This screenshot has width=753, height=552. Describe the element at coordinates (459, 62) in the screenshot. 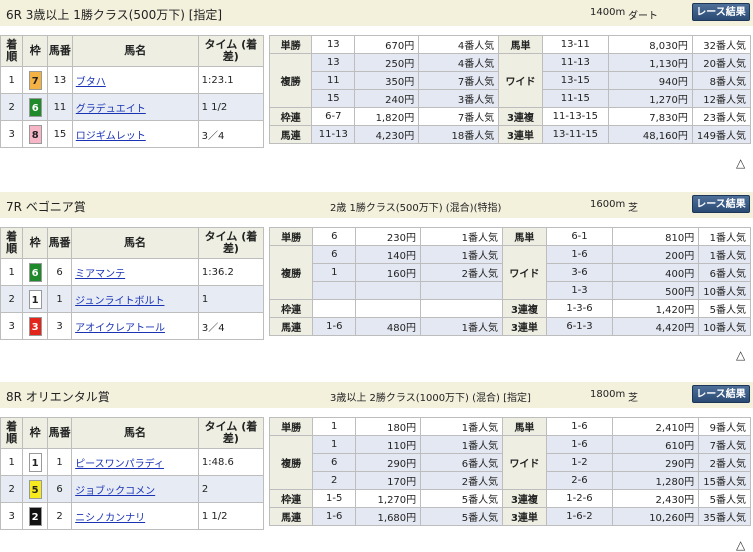

I see `bet-popularity: 4番人気` at that location.